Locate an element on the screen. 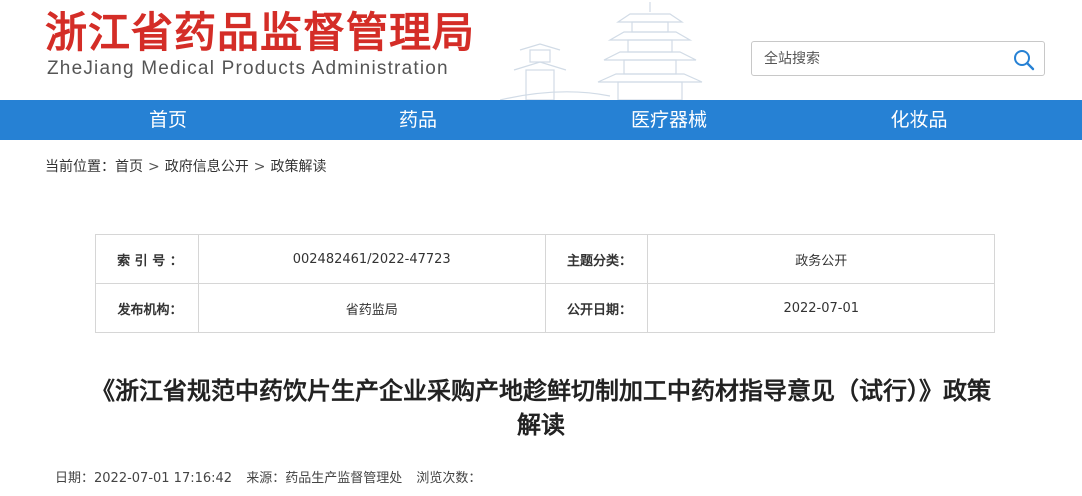  topic-category-value: 政务公开 is located at coordinates (821, 259).